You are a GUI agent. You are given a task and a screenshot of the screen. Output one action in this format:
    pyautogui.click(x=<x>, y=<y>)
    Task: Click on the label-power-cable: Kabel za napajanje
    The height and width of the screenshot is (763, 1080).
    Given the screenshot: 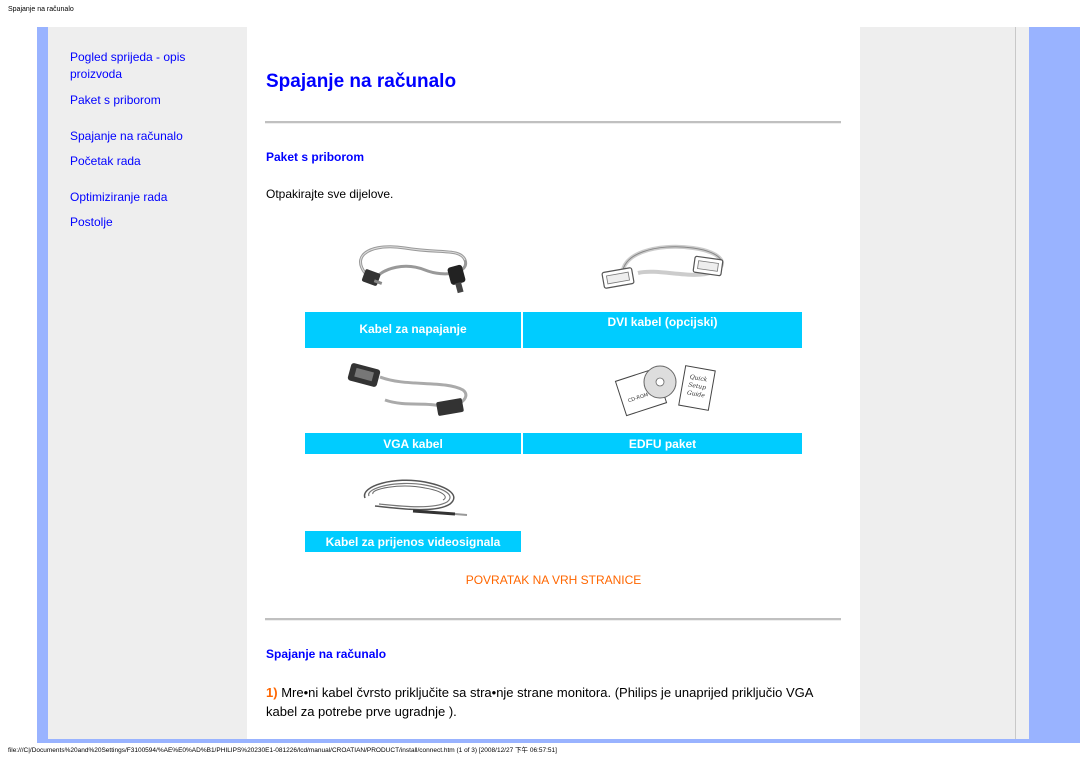 What is the action you would take?
    pyautogui.click(x=413, y=330)
    